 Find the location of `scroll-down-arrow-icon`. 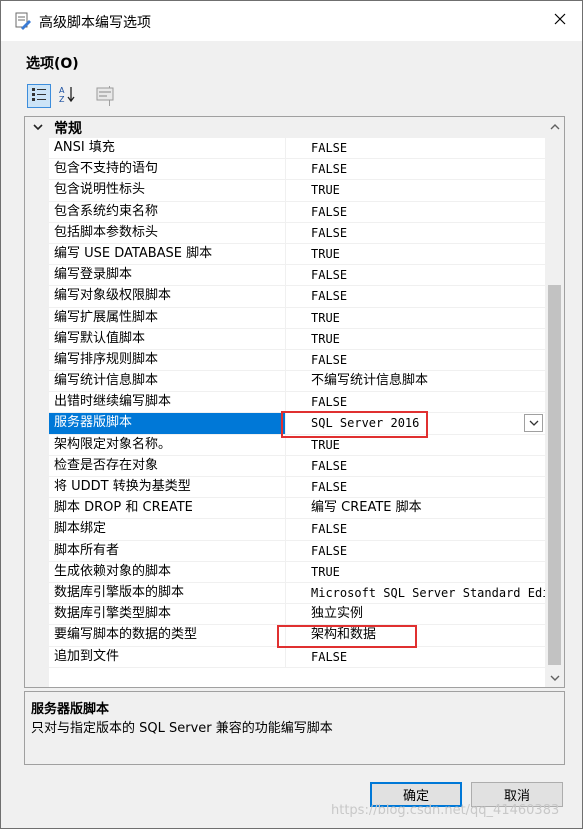

scroll-down-arrow-icon is located at coordinates (554, 677).